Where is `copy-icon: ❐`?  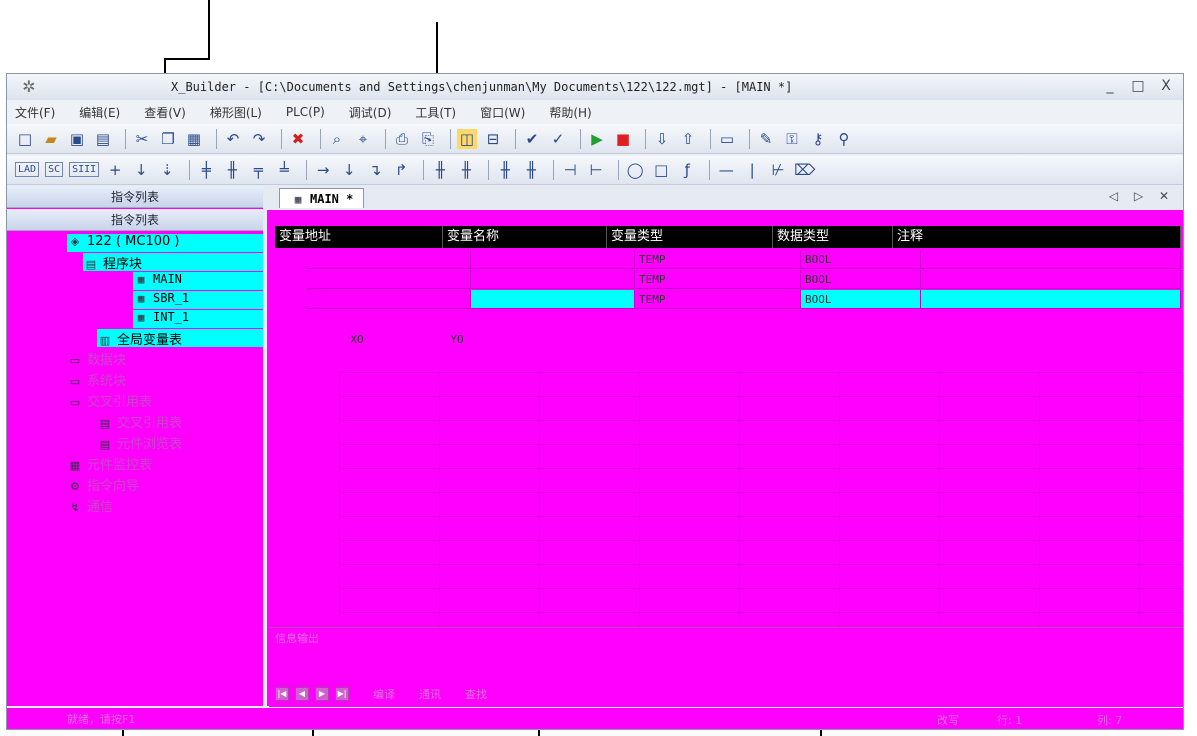
copy-icon: ❐ is located at coordinates (168, 139).